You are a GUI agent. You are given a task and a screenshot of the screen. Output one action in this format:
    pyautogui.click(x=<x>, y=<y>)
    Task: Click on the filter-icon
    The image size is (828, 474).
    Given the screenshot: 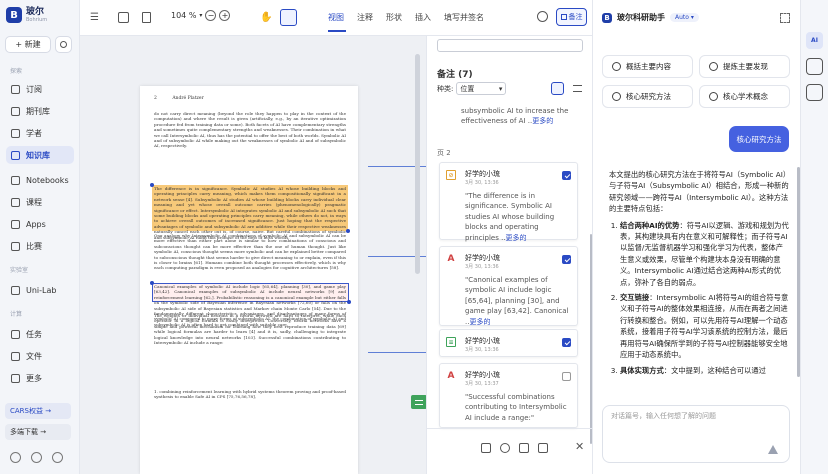 What is the action you would take?
    pyautogui.click(x=577, y=88)
    